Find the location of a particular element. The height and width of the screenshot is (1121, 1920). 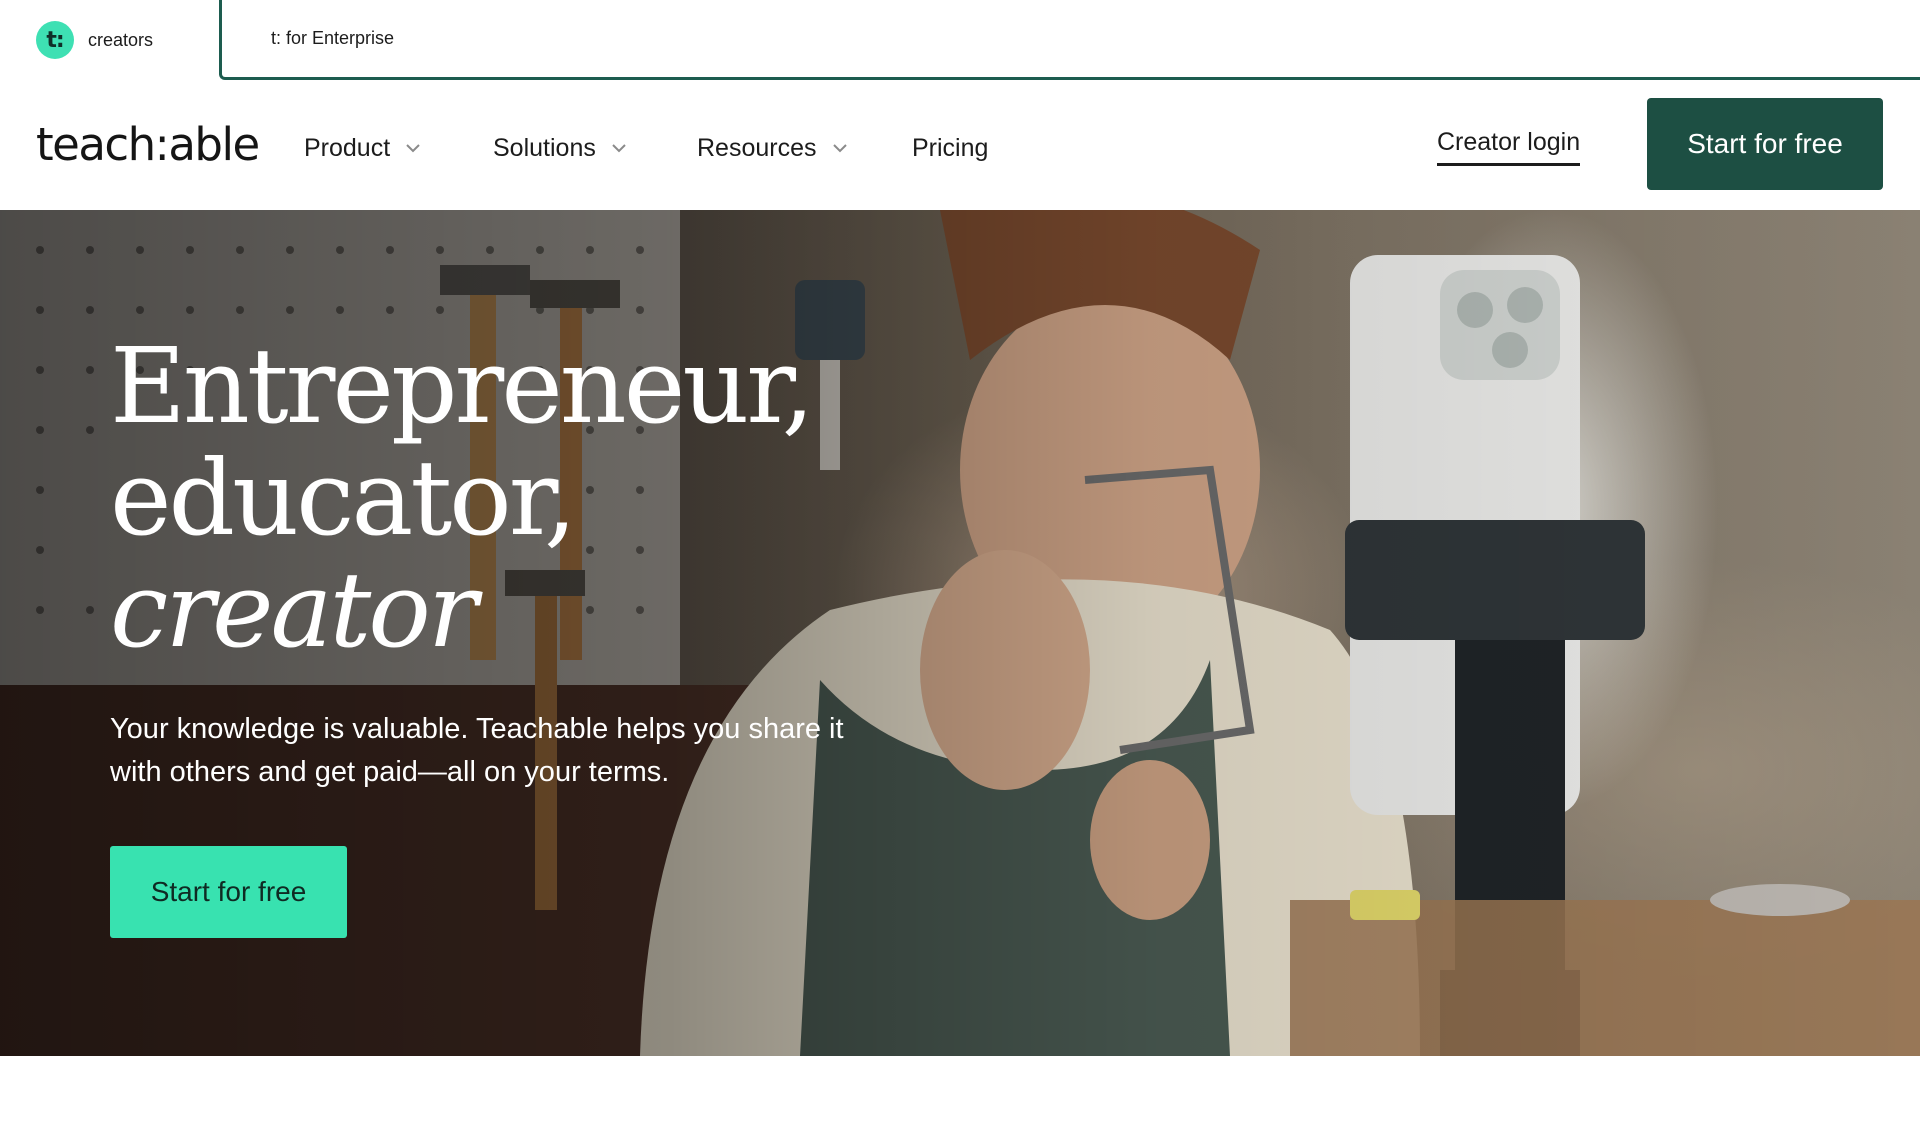

hero-headline-line-1: Entrepreneur, is located at coordinates (462, 386).